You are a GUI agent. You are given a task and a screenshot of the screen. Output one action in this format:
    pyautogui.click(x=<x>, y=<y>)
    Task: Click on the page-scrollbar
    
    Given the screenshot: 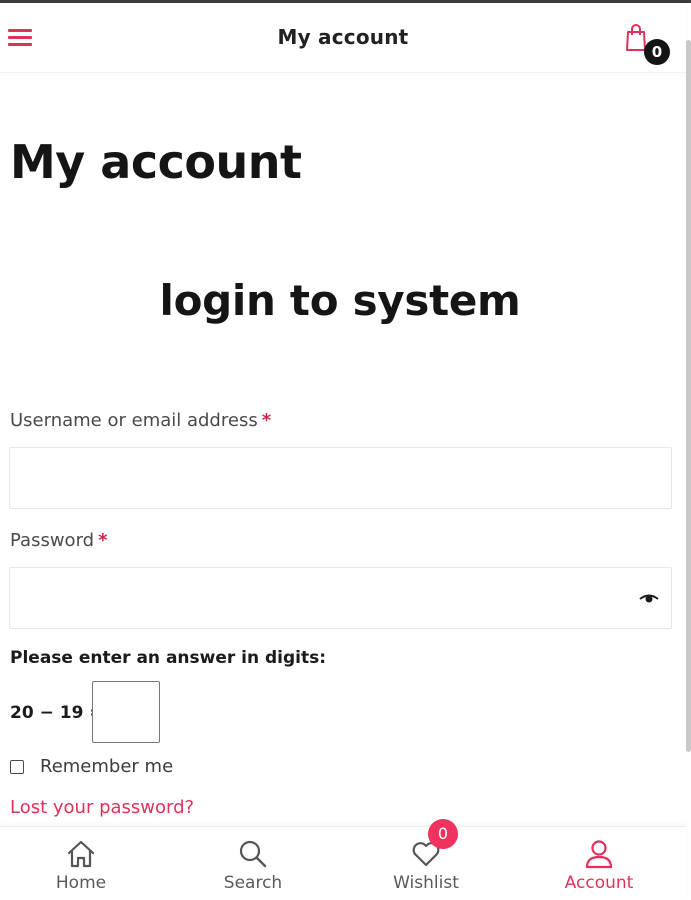 What is the action you would take?
    pyautogui.click(x=688, y=396)
    